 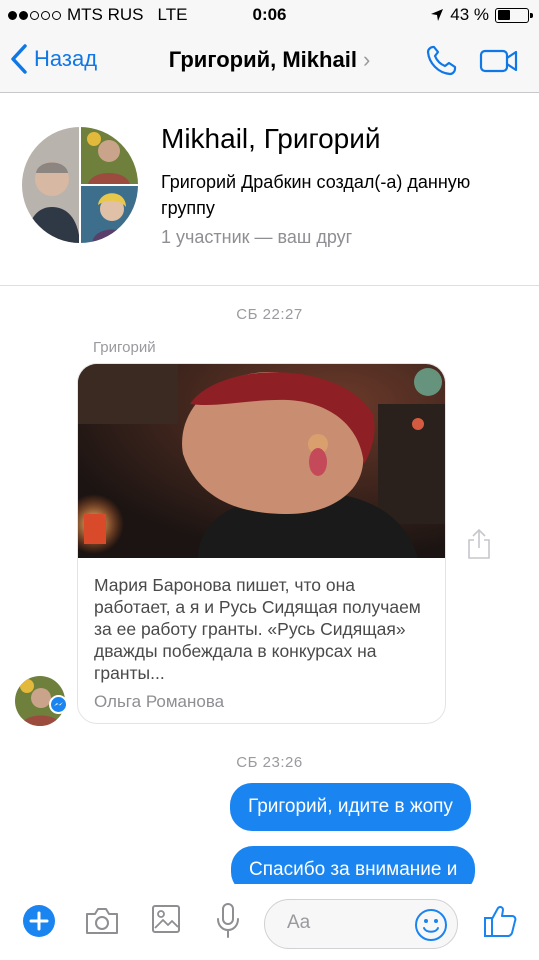 What do you see at coordinates (503, 15) in the screenshot?
I see `battery-level-fill` at bounding box center [503, 15].